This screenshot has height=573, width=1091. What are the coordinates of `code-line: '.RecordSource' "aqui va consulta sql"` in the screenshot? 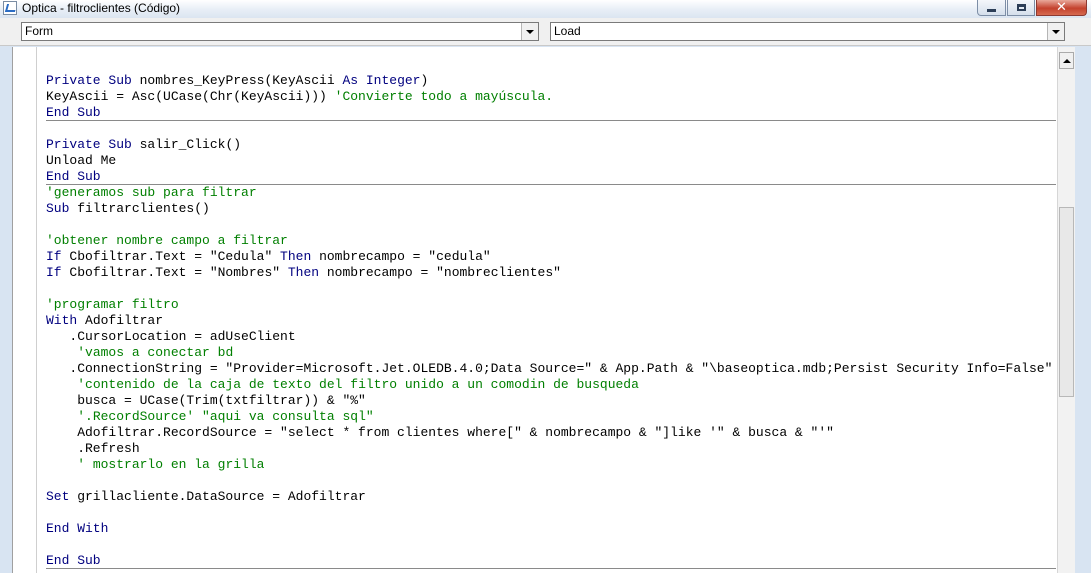 It's located at (551, 417).